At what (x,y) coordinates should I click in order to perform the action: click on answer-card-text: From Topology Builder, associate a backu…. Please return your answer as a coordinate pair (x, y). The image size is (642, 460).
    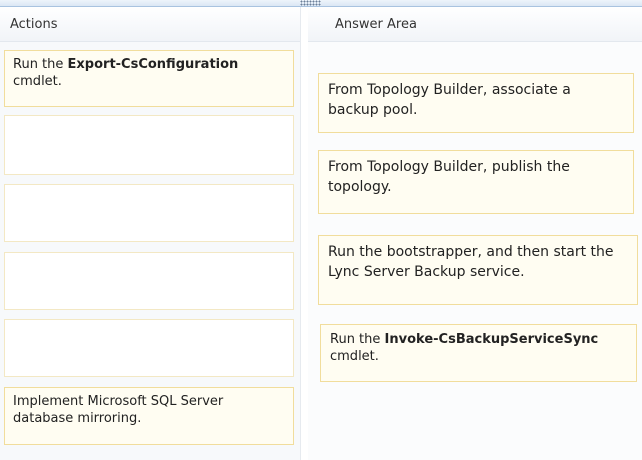
    Looking at the image, I should click on (449, 100).